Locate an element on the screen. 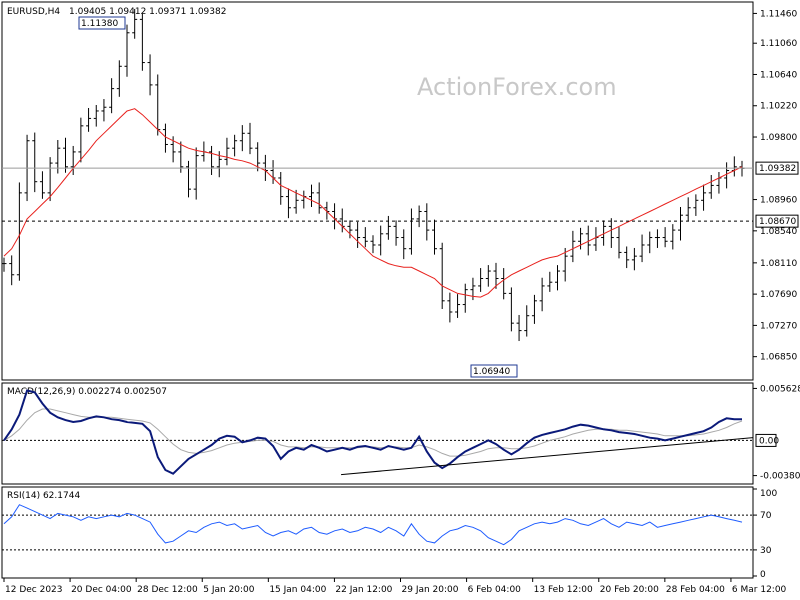 This screenshot has width=800, height=600. ohlc-readout: 1.09405 1.09412 1.09371 1.09382 is located at coordinates (147, 12).